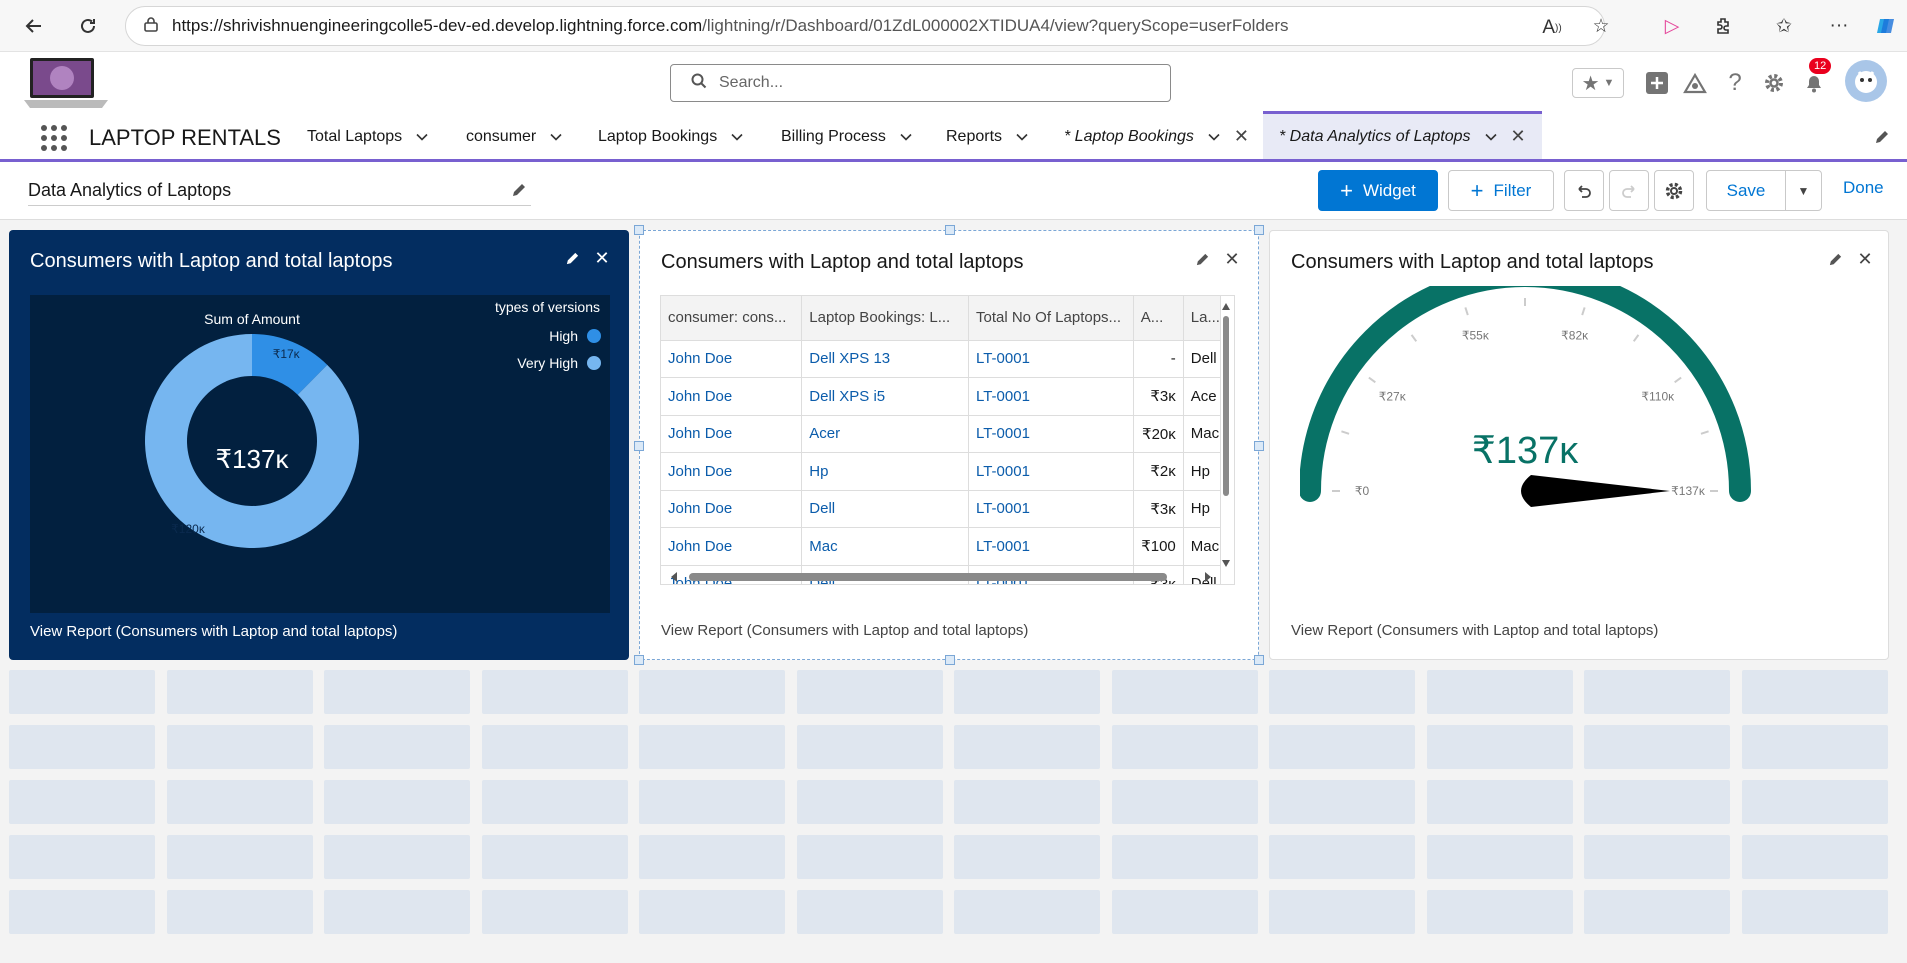 The height and width of the screenshot is (963, 1907). Describe the element at coordinates (1863, 188) in the screenshot. I see `done-button: Done` at that location.